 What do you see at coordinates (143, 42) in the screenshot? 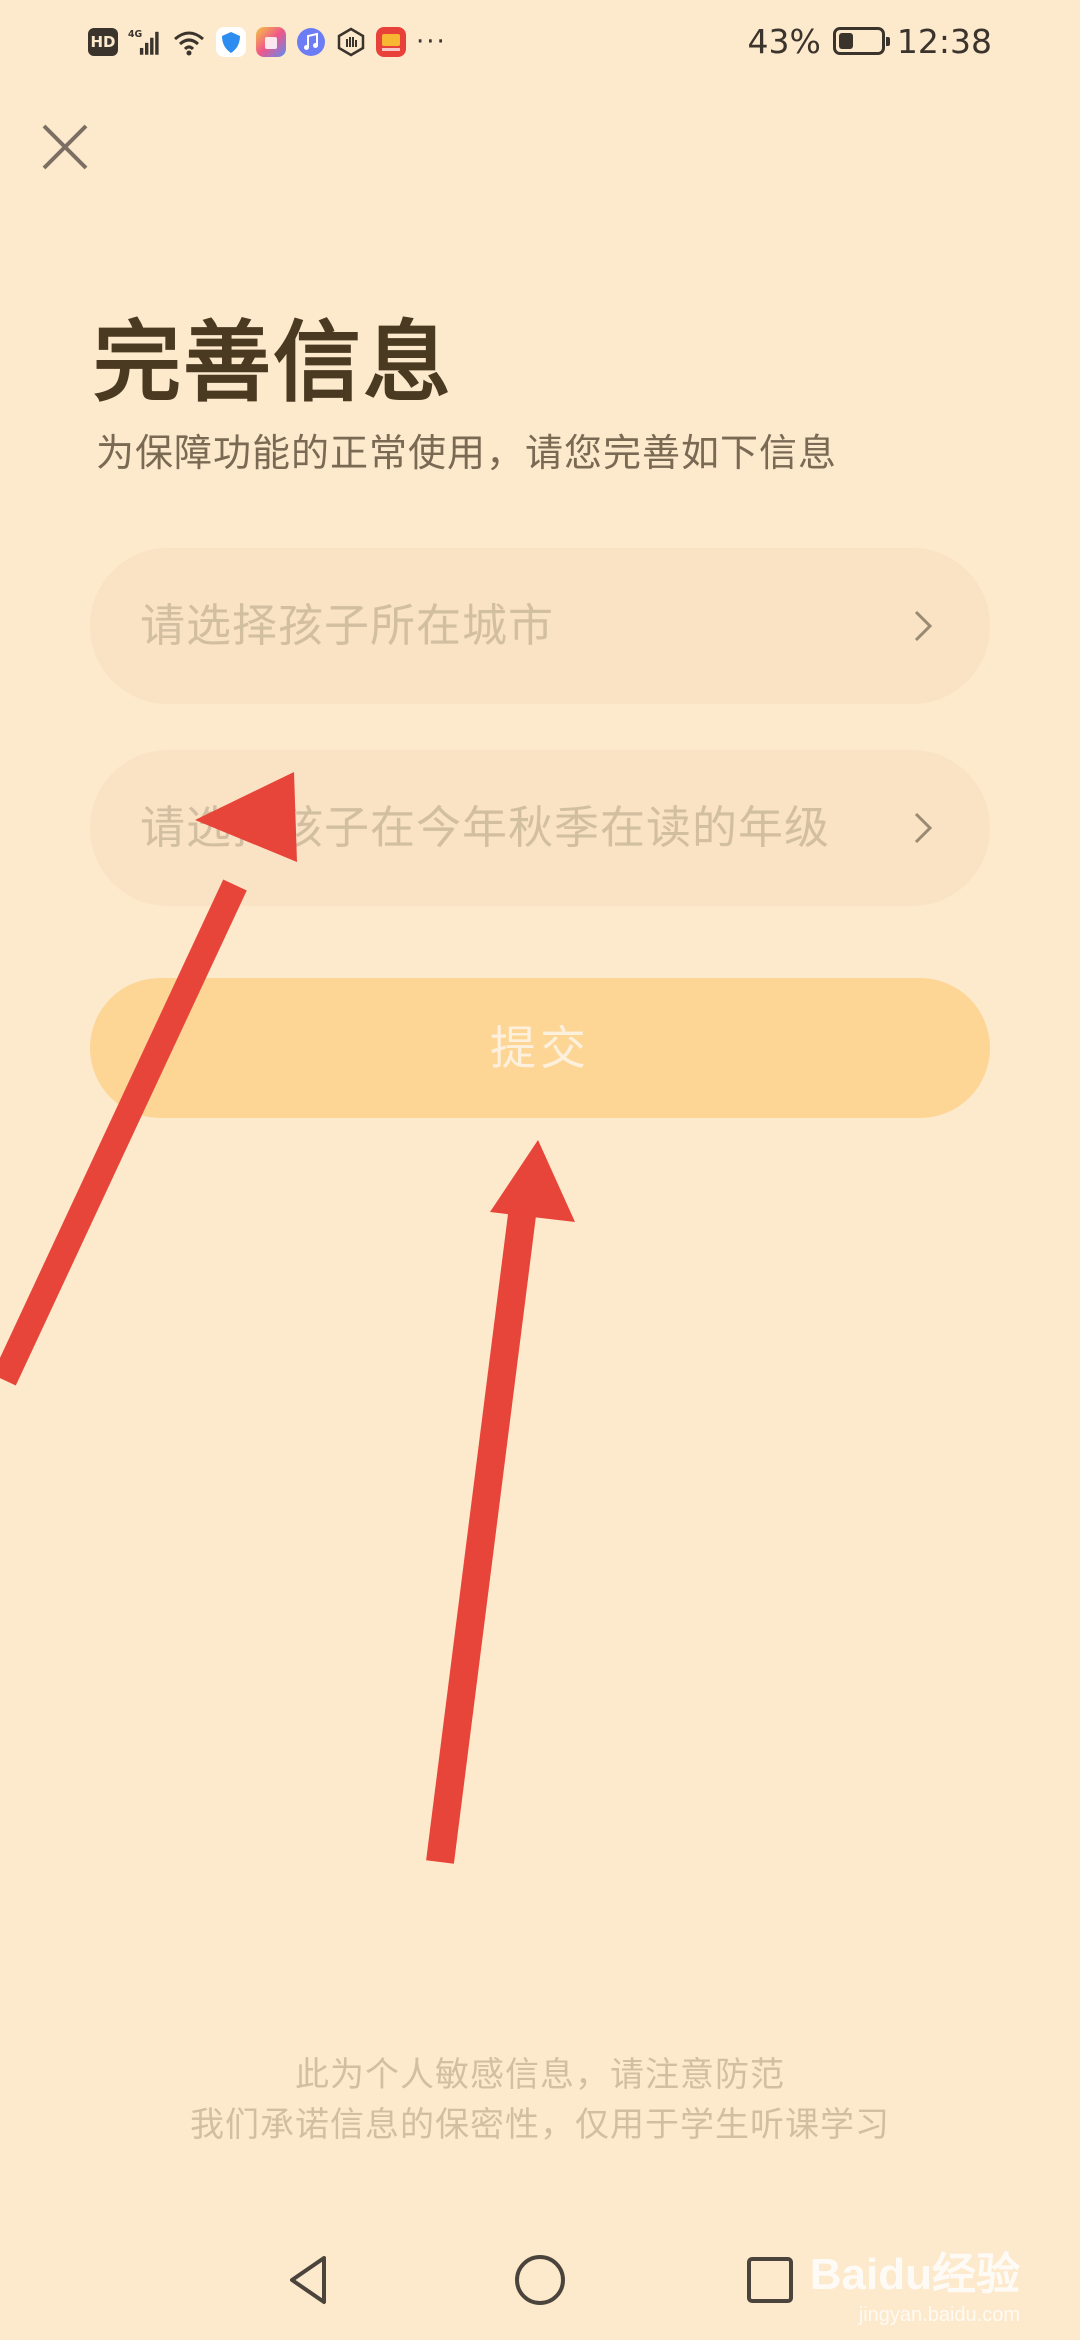
I see `cell-signal-icon: 4G` at bounding box center [143, 42].